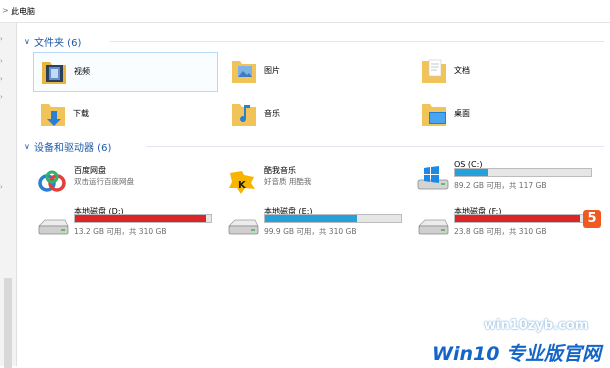 The width and height of the screenshot is (610, 368). I want to click on folder-label: 图片, so click(272, 70).